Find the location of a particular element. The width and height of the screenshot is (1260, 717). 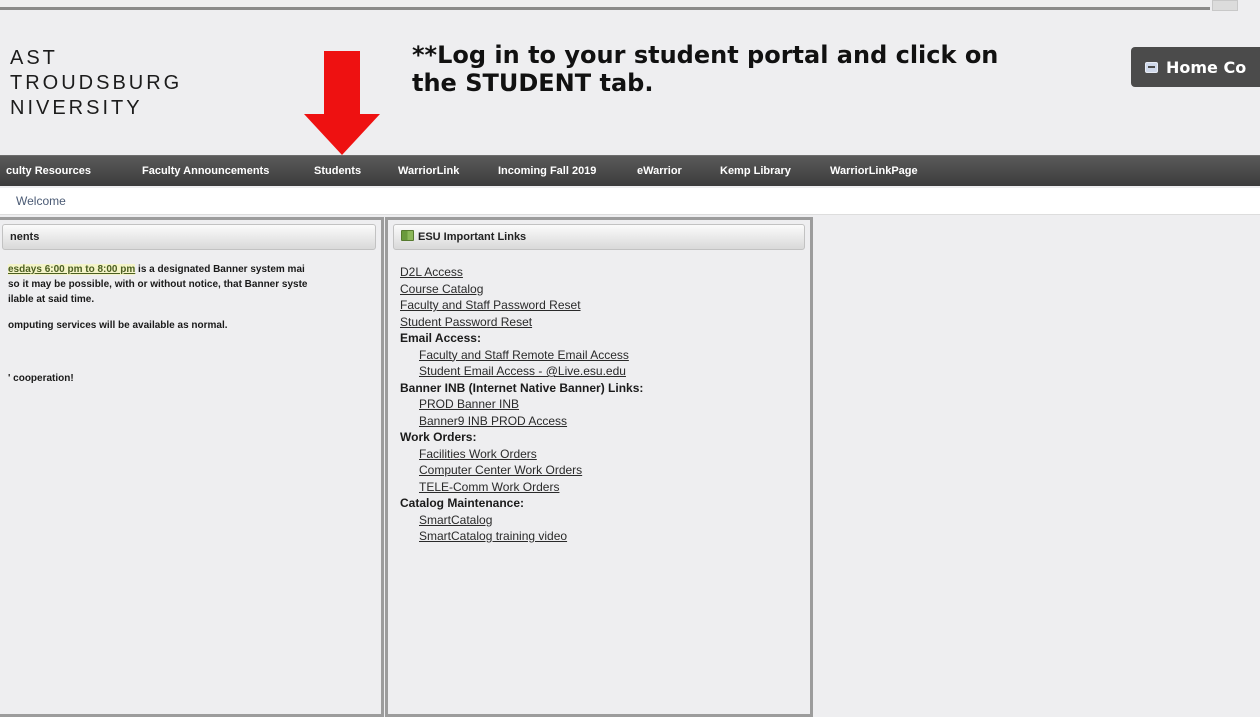

announcement-line-5: ' cooperation! is located at coordinates (41, 378).